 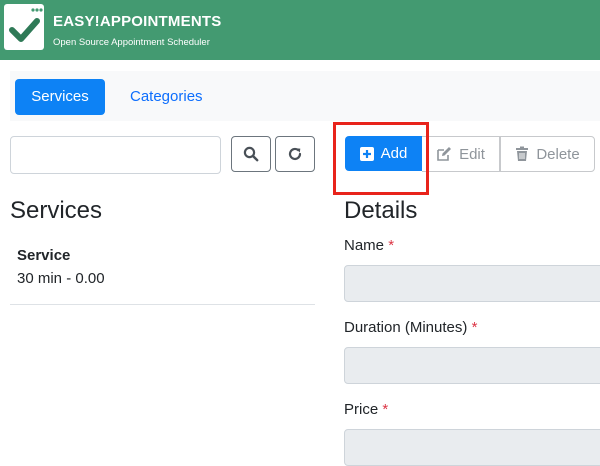 What do you see at coordinates (472, 447) in the screenshot?
I see `price-field` at bounding box center [472, 447].